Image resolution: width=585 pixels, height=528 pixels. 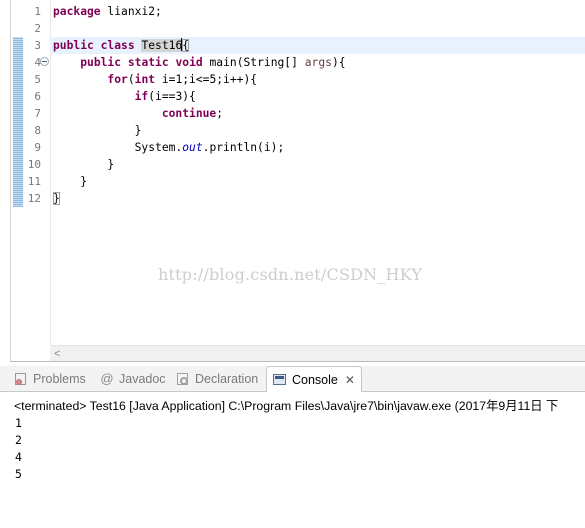 I want to click on tab-problems: Problems, so click(x=50, y=379).